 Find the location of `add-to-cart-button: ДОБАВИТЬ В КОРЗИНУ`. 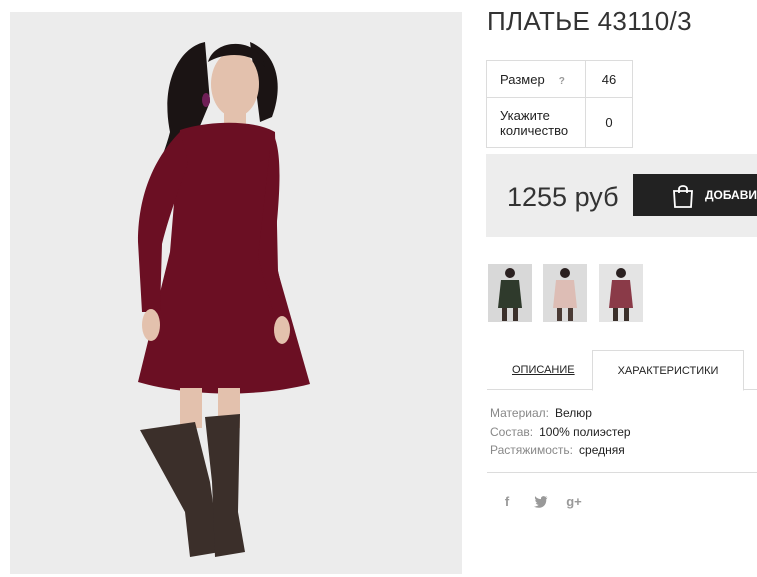

add-to-cart-button: ДОБАВИТЬ В КОРЗИНУ is located at coordinates (695, 195).